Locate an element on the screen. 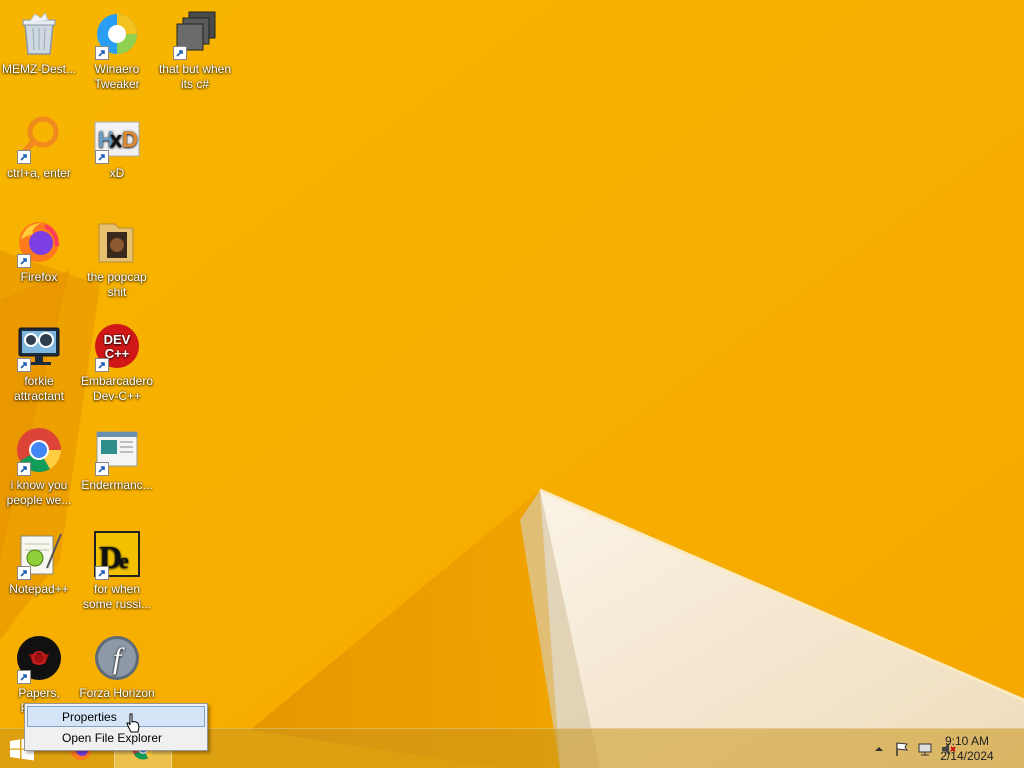  desktop-icon-hxd: H x D xD is located at coordinates (117, 147).